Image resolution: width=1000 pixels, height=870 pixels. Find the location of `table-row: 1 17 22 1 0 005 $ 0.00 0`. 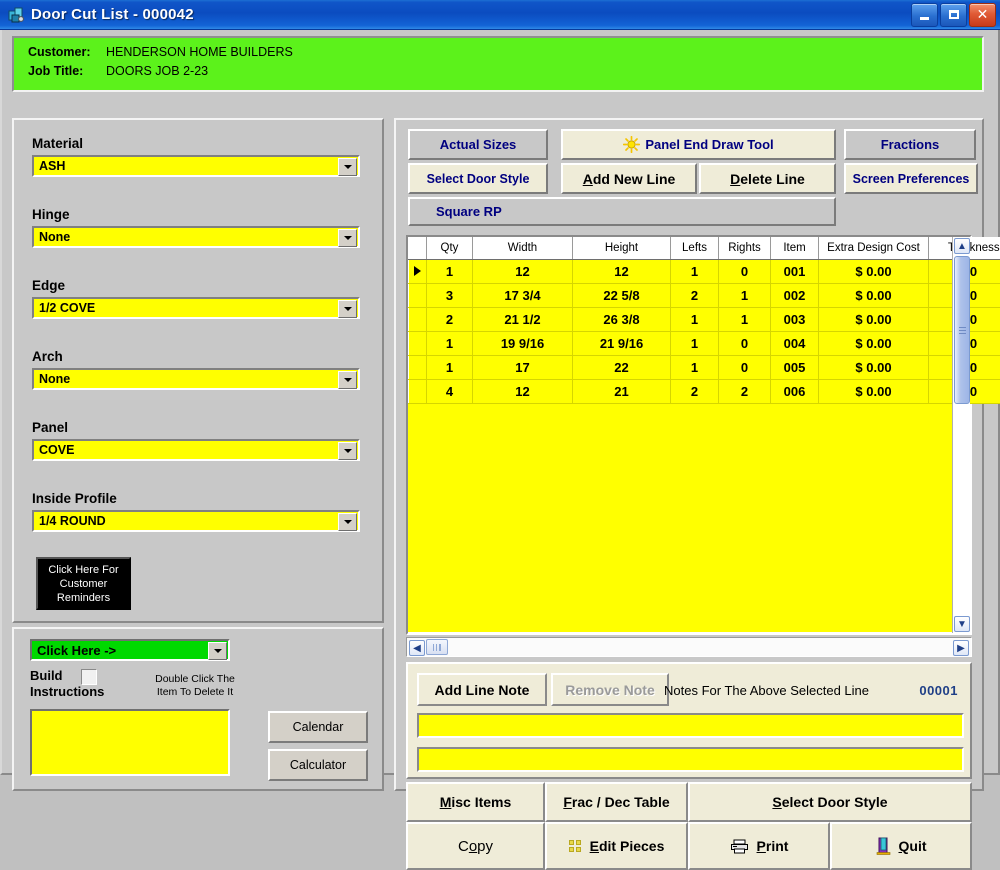

table-row: 1 17 22 1 0 005 $ 0.00 0 is located at coordinates (704, 367).